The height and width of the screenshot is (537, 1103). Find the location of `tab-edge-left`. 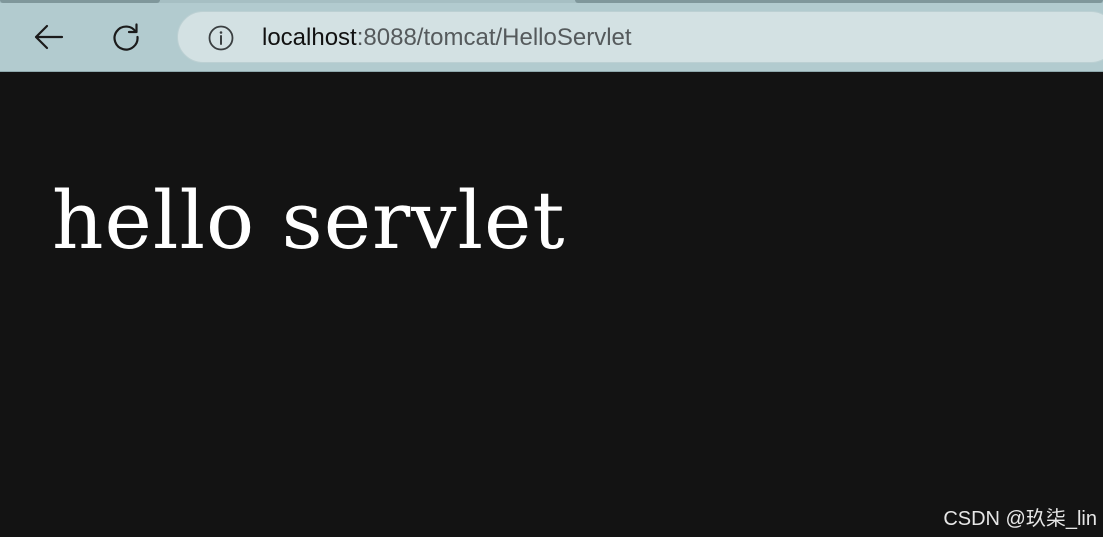

tab-edge-left is located at coordinates (80, 1).